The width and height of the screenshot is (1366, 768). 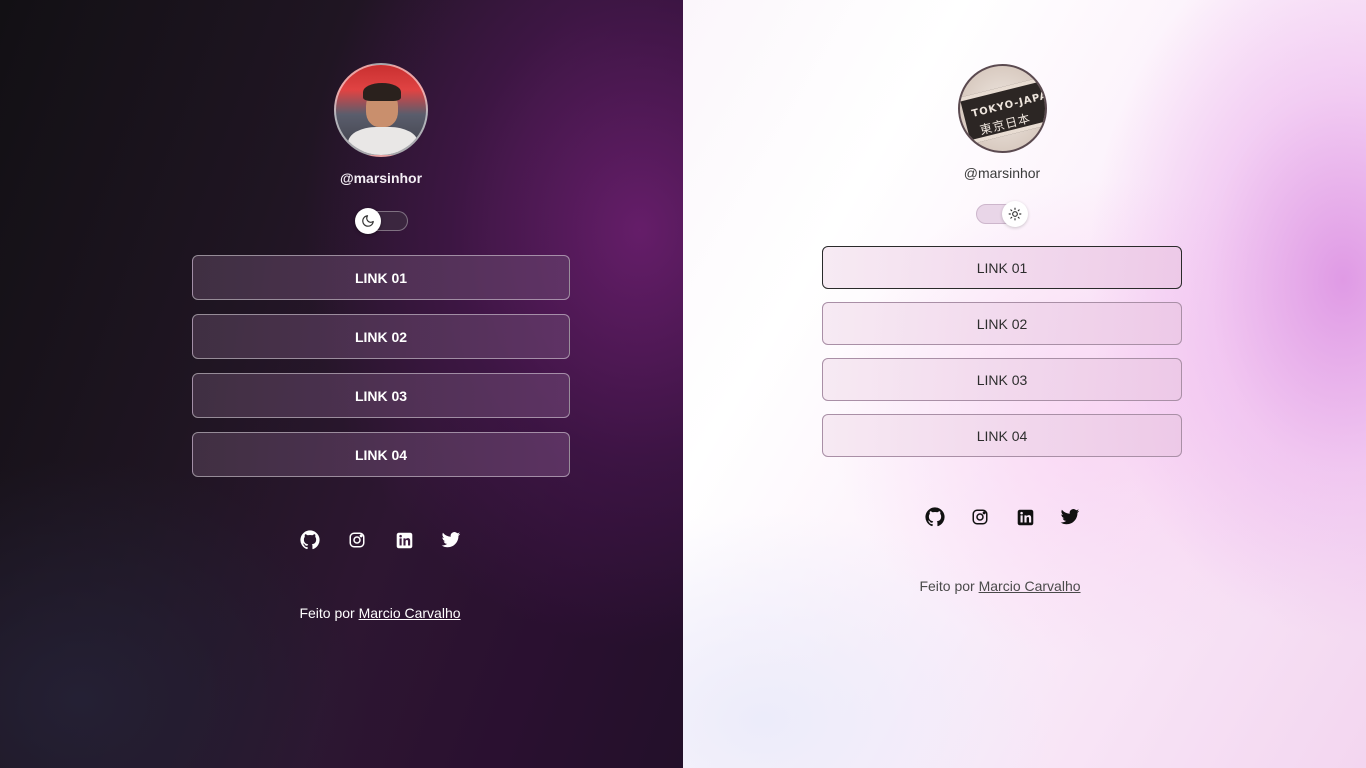 What do you see at coordinates (1002, 173) in the screenshot?
I see `username: @marsinhor` at bounding box center [1002, 173].